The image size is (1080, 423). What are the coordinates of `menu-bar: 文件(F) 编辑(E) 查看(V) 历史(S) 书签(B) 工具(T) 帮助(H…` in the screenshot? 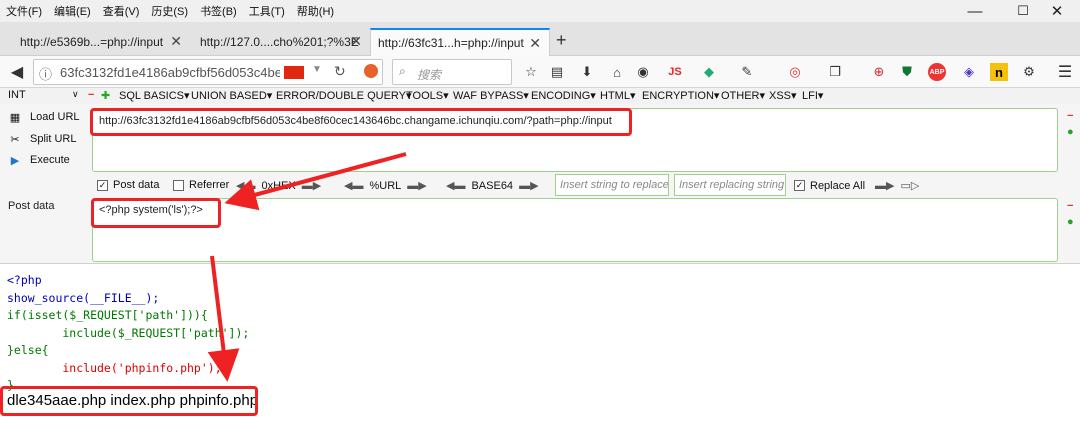 It's located at (540, 11).